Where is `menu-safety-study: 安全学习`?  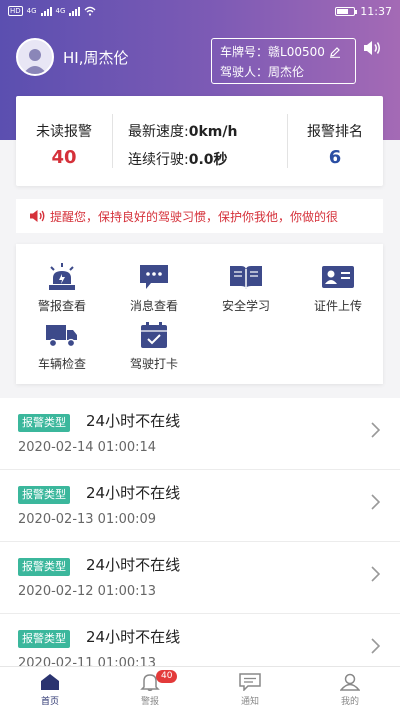
menu-safety-study: 安全学习 is located at coordinates (246, 288).